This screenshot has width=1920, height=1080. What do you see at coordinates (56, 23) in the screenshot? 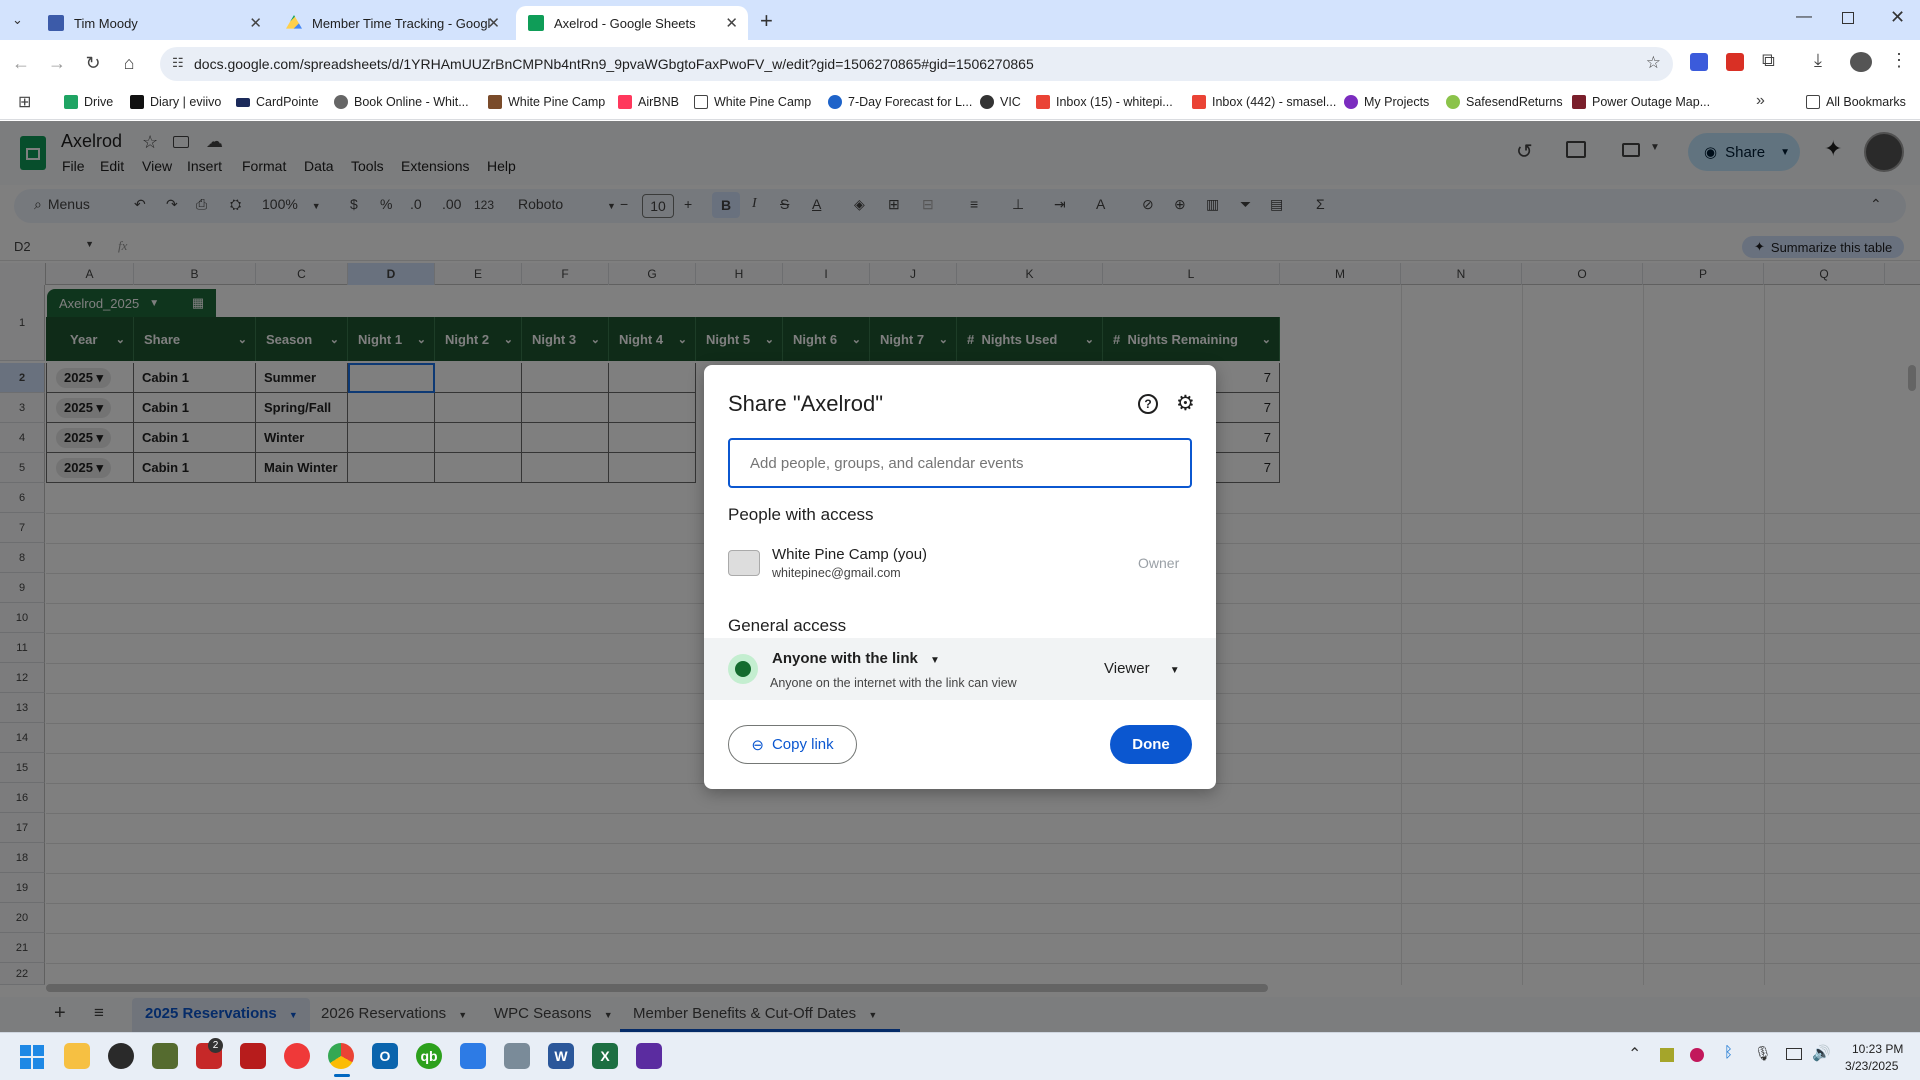
I see `forms-icon` at bounding box center [56, 23].